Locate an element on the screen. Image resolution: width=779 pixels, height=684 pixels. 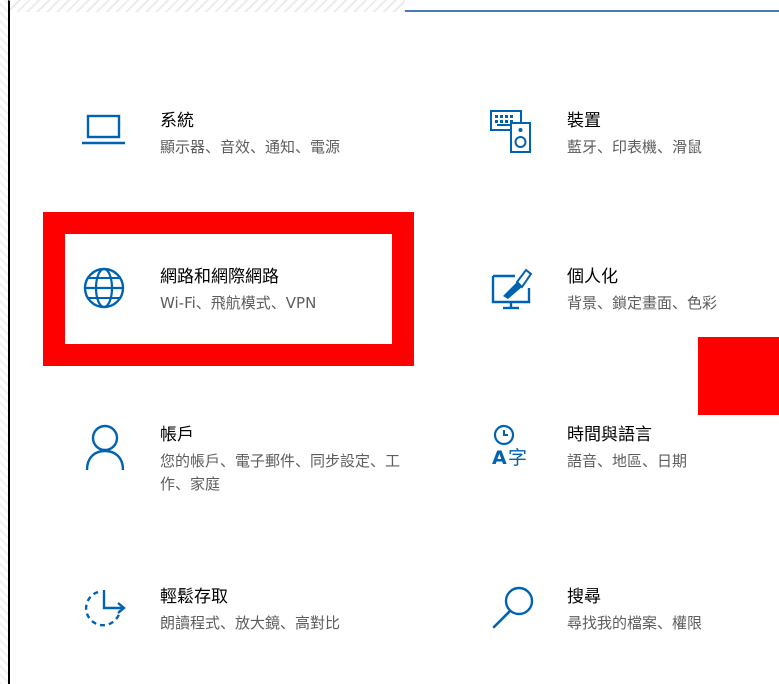
tile-description: 您的帳戶、電子郵件、同步設定、工作、家庭 is located at coordinates (280, 472).